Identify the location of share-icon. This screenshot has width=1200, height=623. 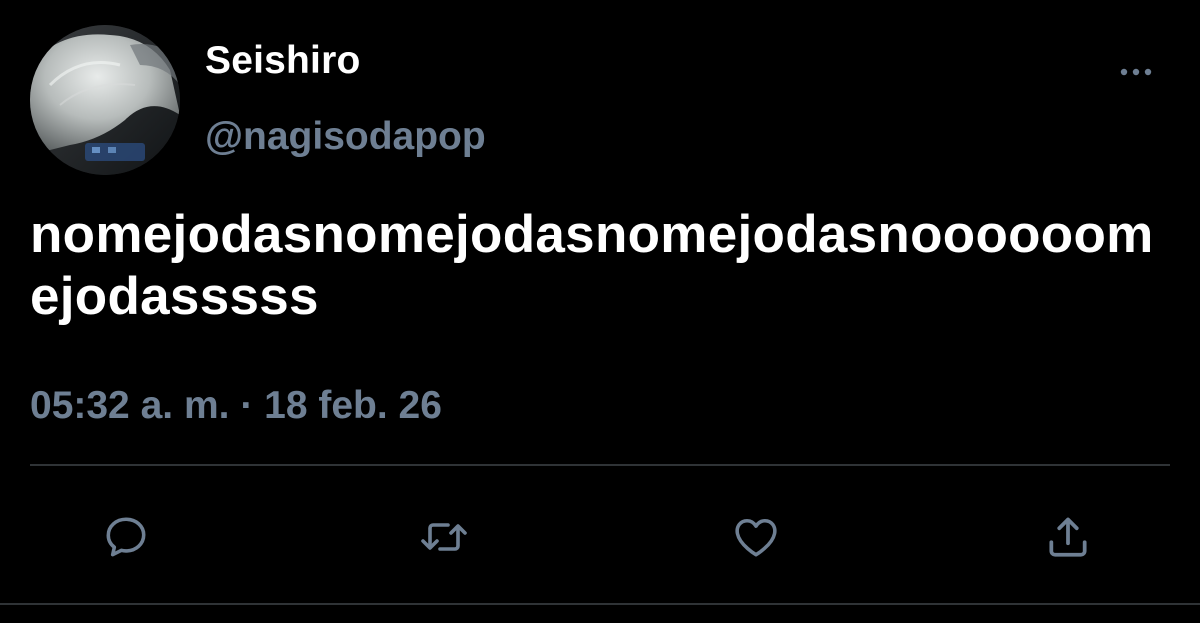
(1068, 537).